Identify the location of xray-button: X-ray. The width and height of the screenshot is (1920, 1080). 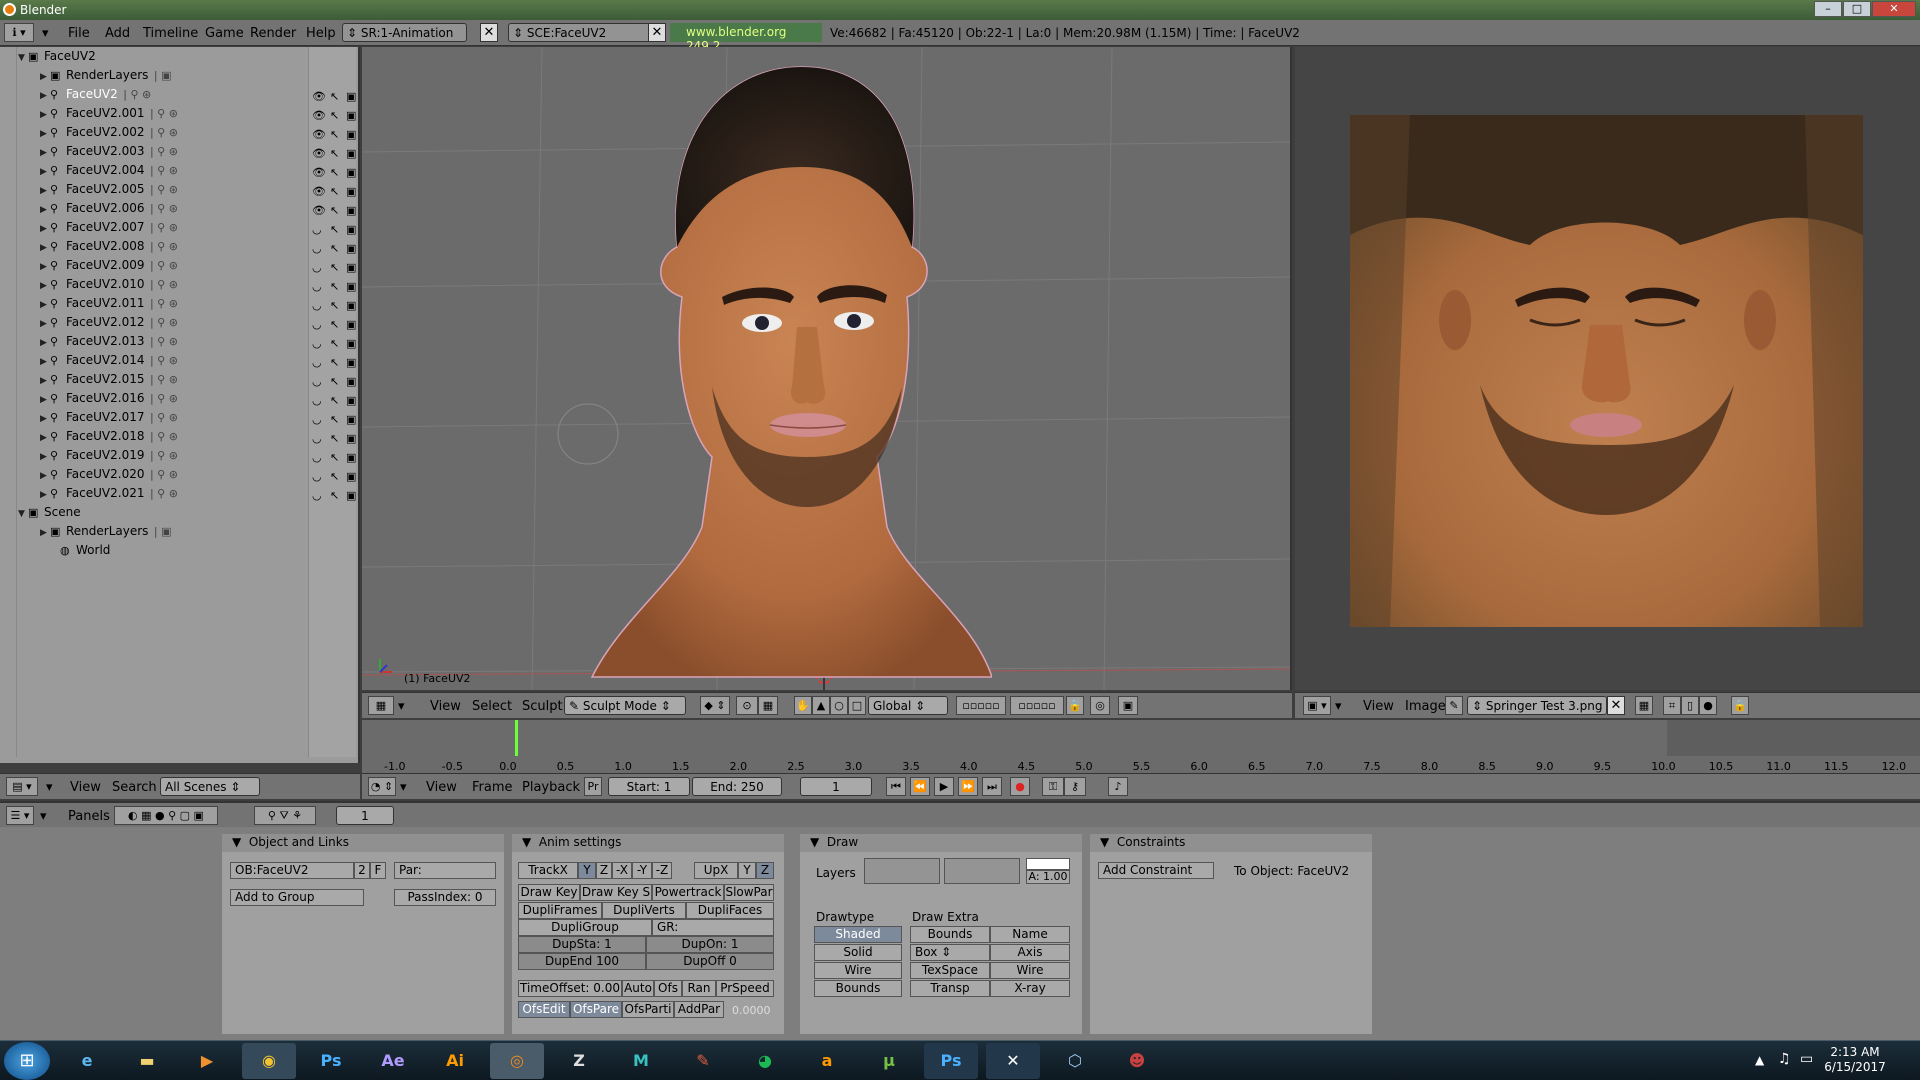
(1030, 988).